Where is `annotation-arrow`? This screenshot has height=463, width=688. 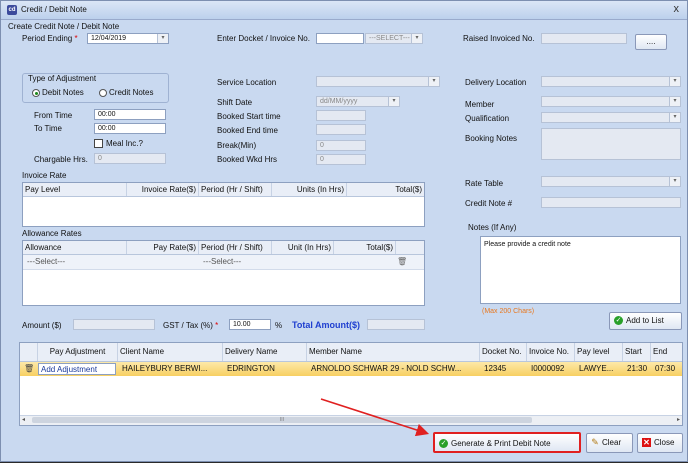 annotation-arrow is located at coordinates (375, 417).